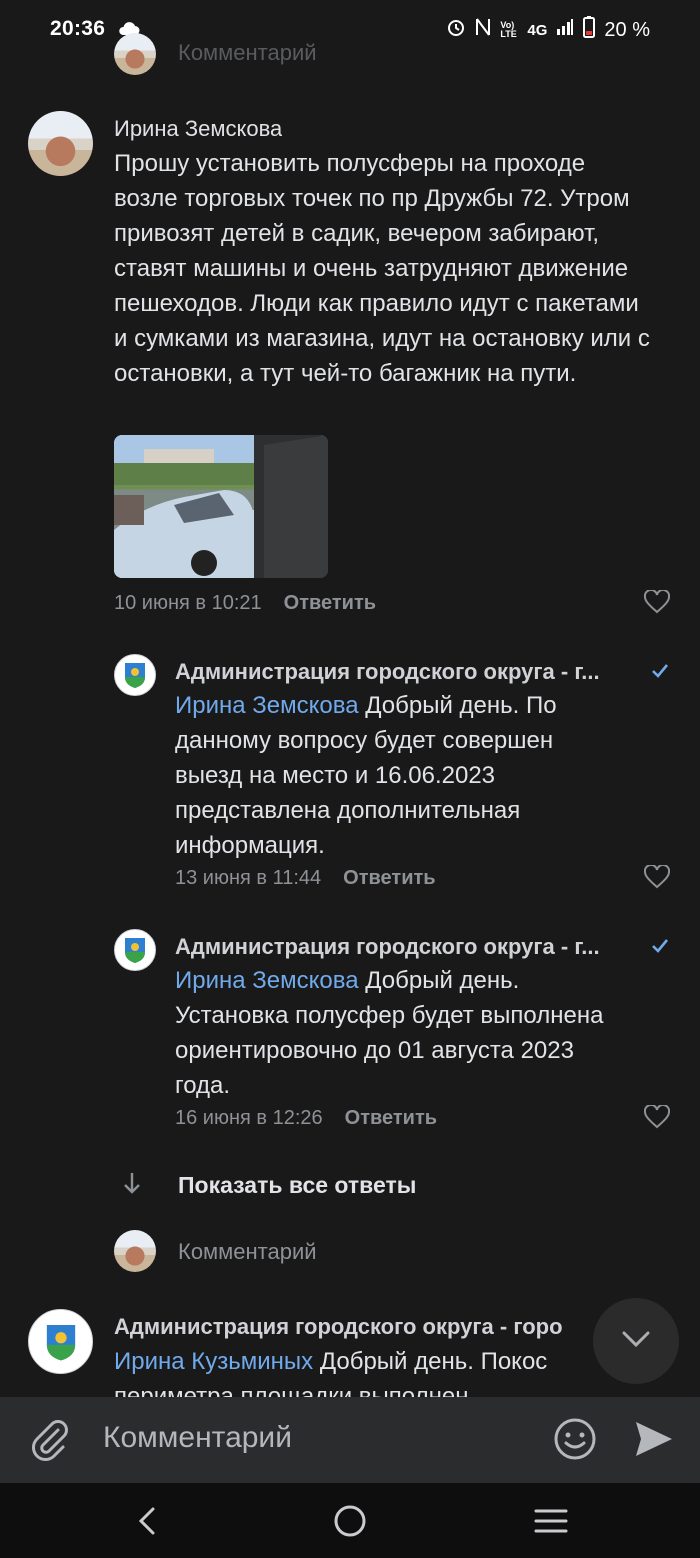 The image size is (700, 1558). Describe the element at coordinates (461, 705) in the screenshot. I see `reply-text-line: Добрый день. По` at that location.